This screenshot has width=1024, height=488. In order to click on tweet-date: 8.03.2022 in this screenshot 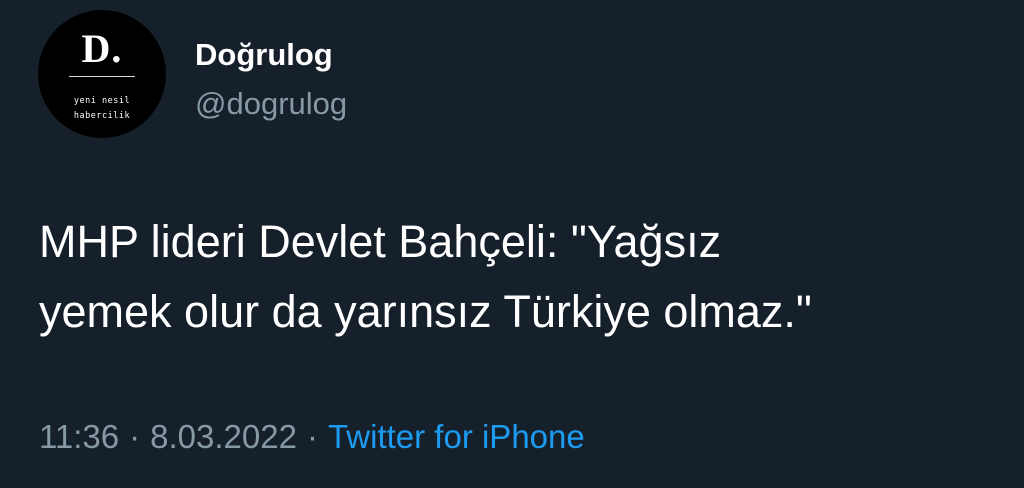, I will do `click(223, 436)`.